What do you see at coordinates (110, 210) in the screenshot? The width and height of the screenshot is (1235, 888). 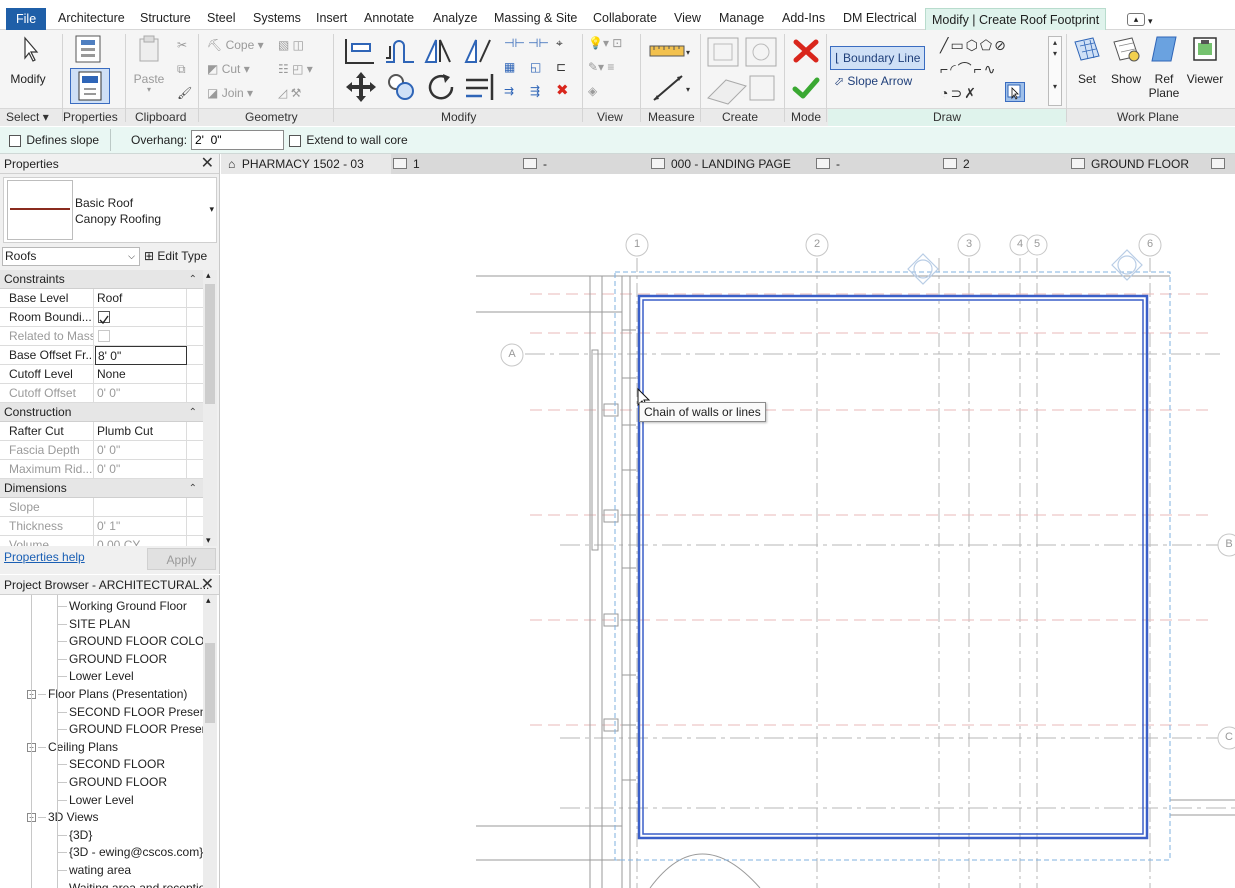 I see `type-selector: Basic Roof Canopy Roofing ▾` at bounding box center [110, 210].